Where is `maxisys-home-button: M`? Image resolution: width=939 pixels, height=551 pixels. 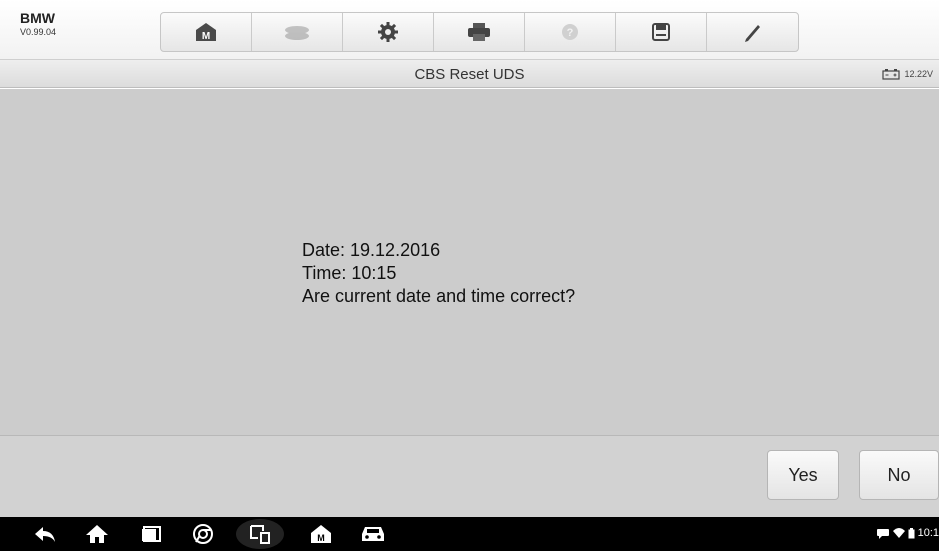
maxisys-home-button: M is located at coordinates (321, 534).